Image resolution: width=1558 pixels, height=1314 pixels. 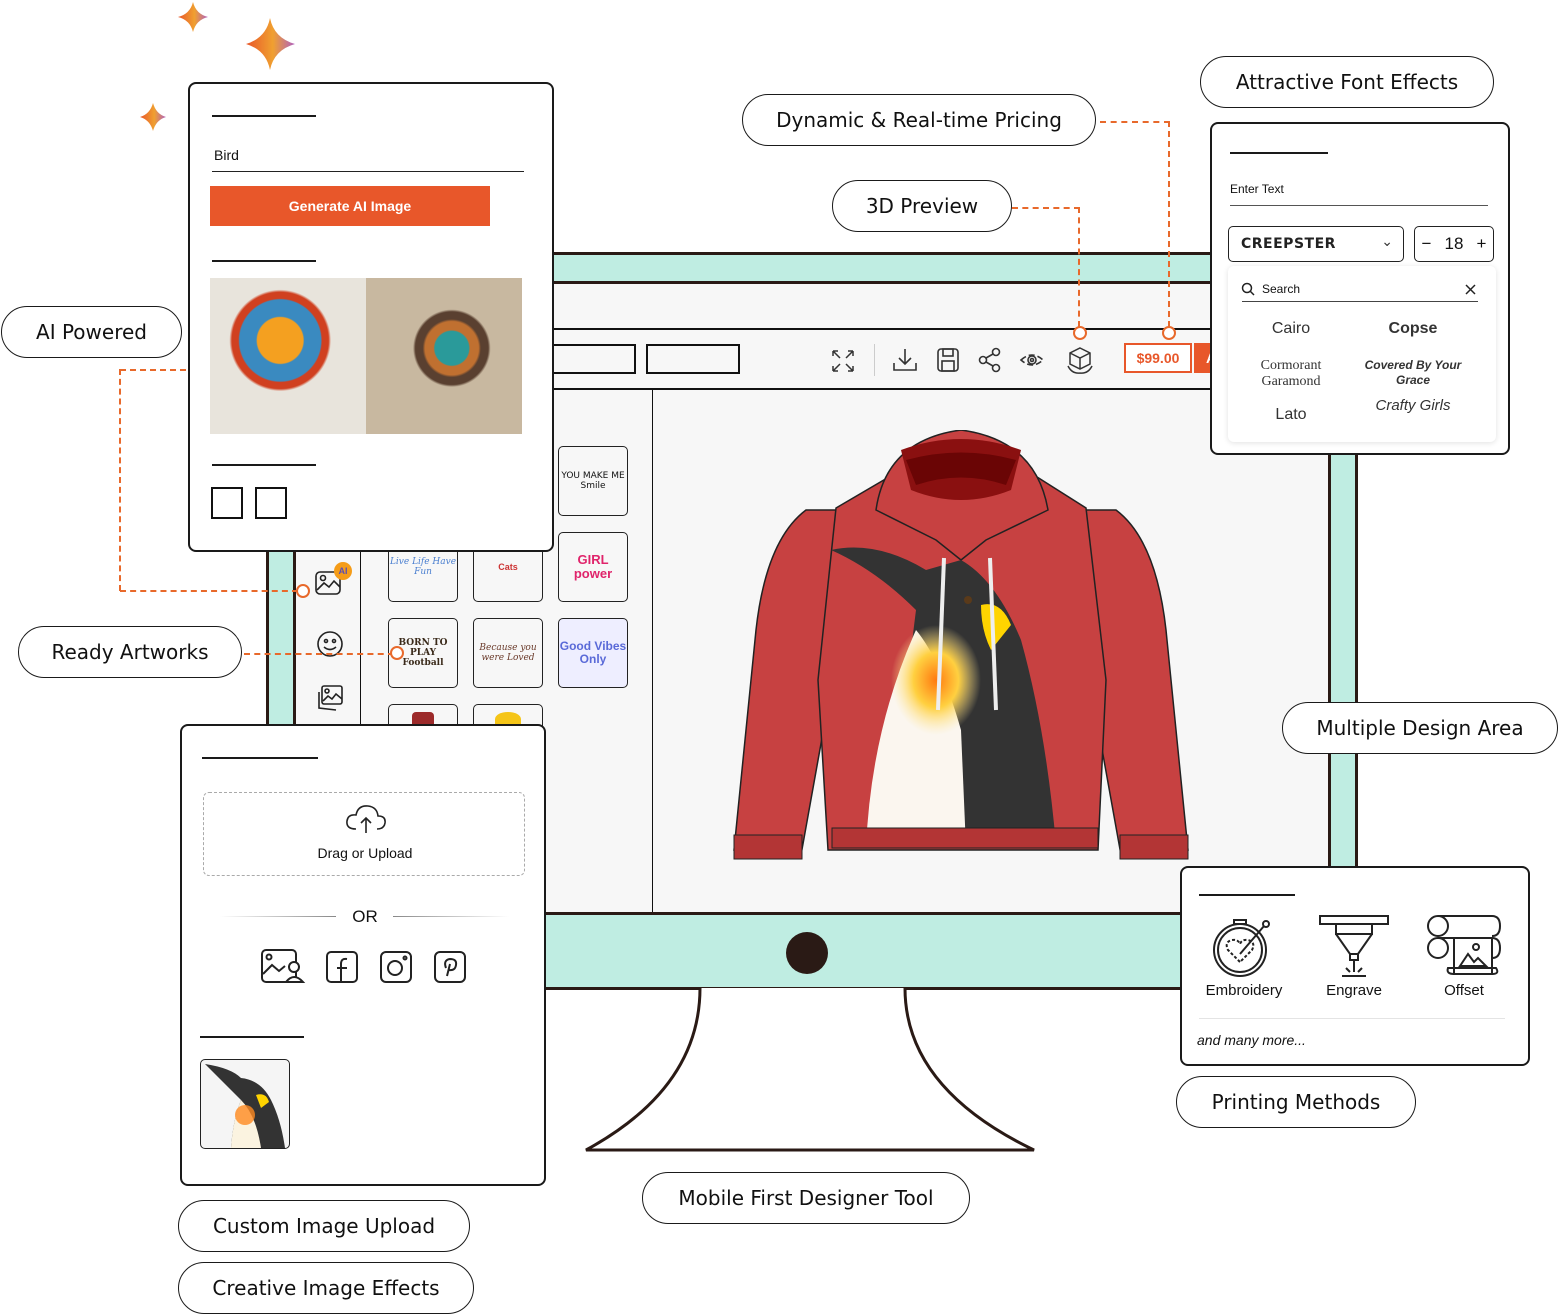 What do you see at coordinates (333, 581) in the screenshot?
I see `sidebar-item-ai-image: AI` at bounding box center [333, 581].